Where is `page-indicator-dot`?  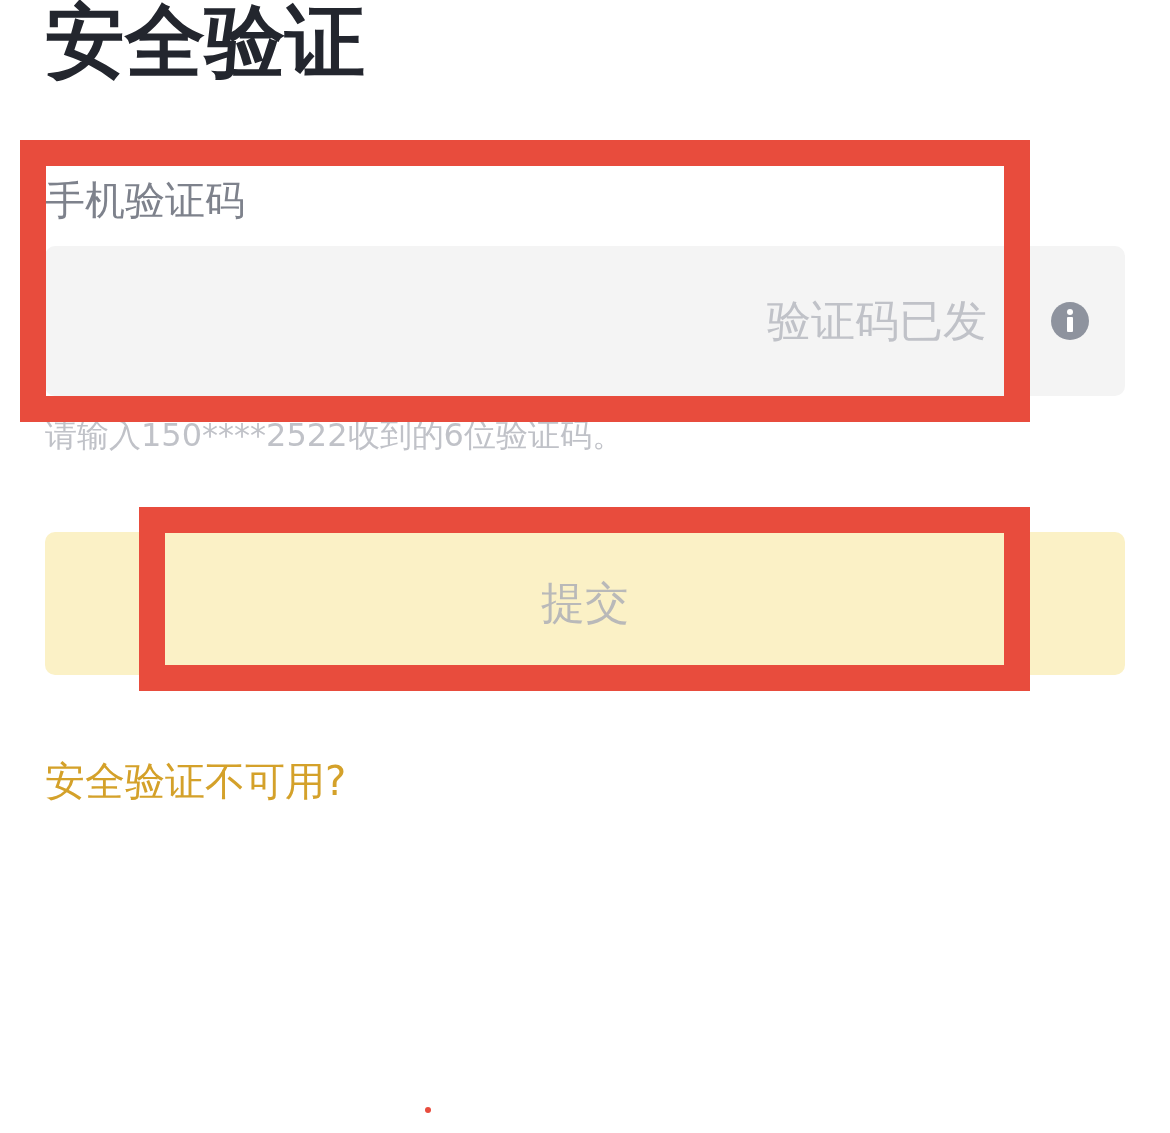
page-indicator-dot is located at coordinates (428, 1110).